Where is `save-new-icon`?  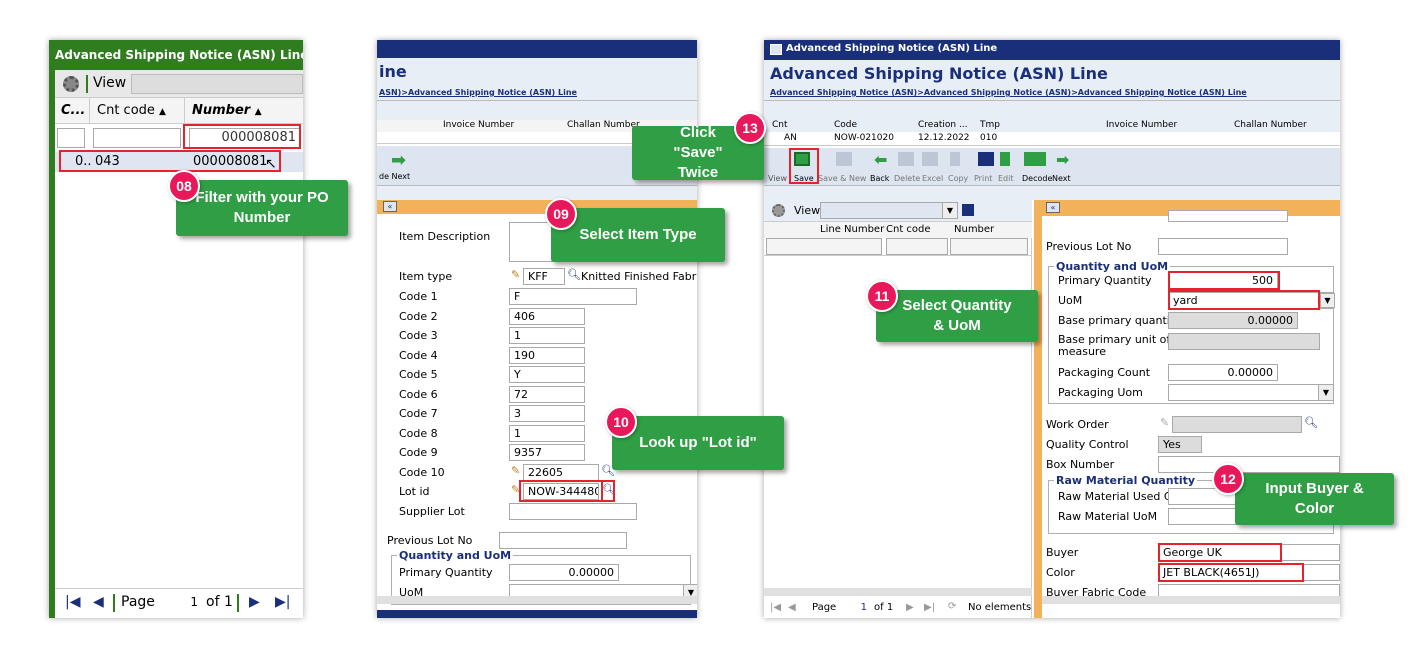
save-new-icon is located at coordinates (844, 159).